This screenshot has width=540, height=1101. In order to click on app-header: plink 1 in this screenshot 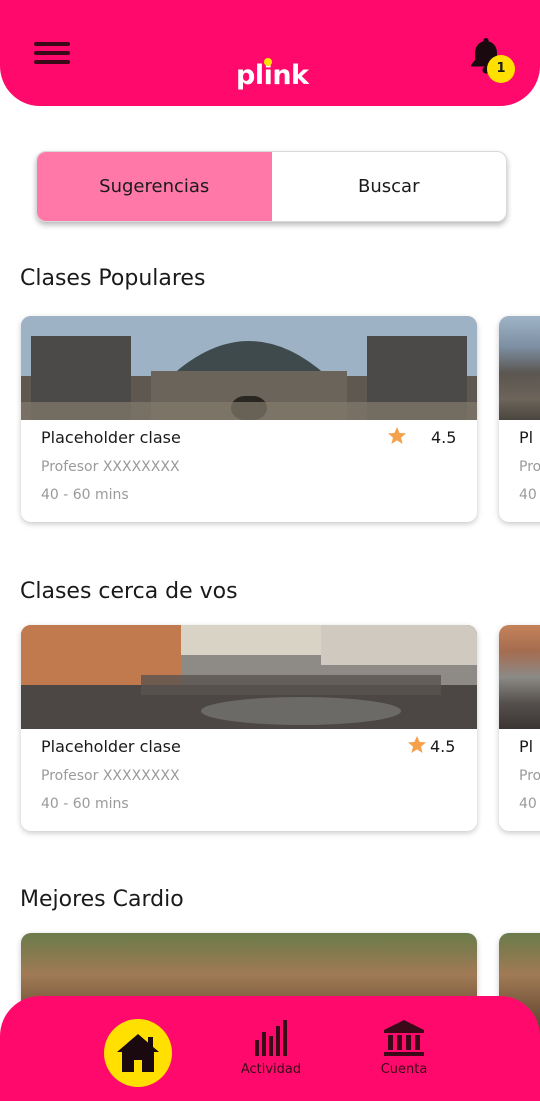, I will do `click(270, 53)`.